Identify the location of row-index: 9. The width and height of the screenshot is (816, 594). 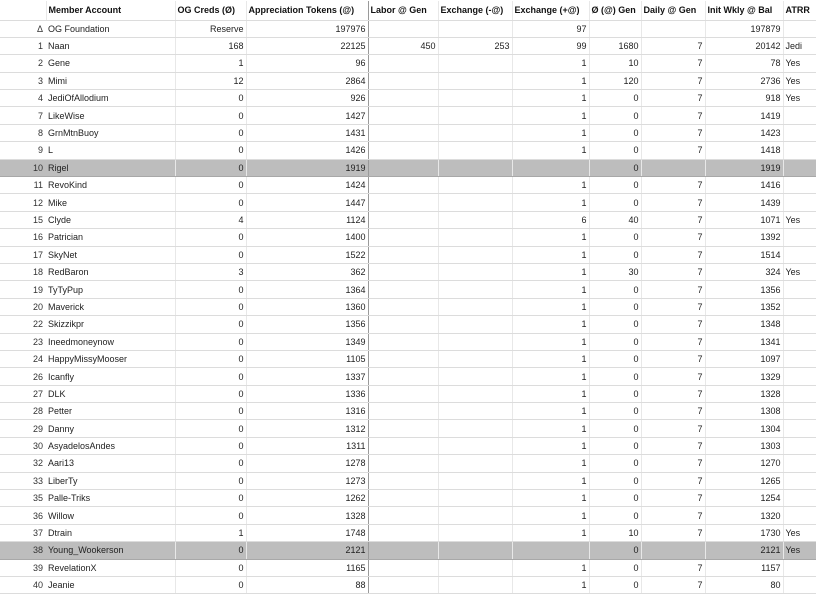
(23, 150).